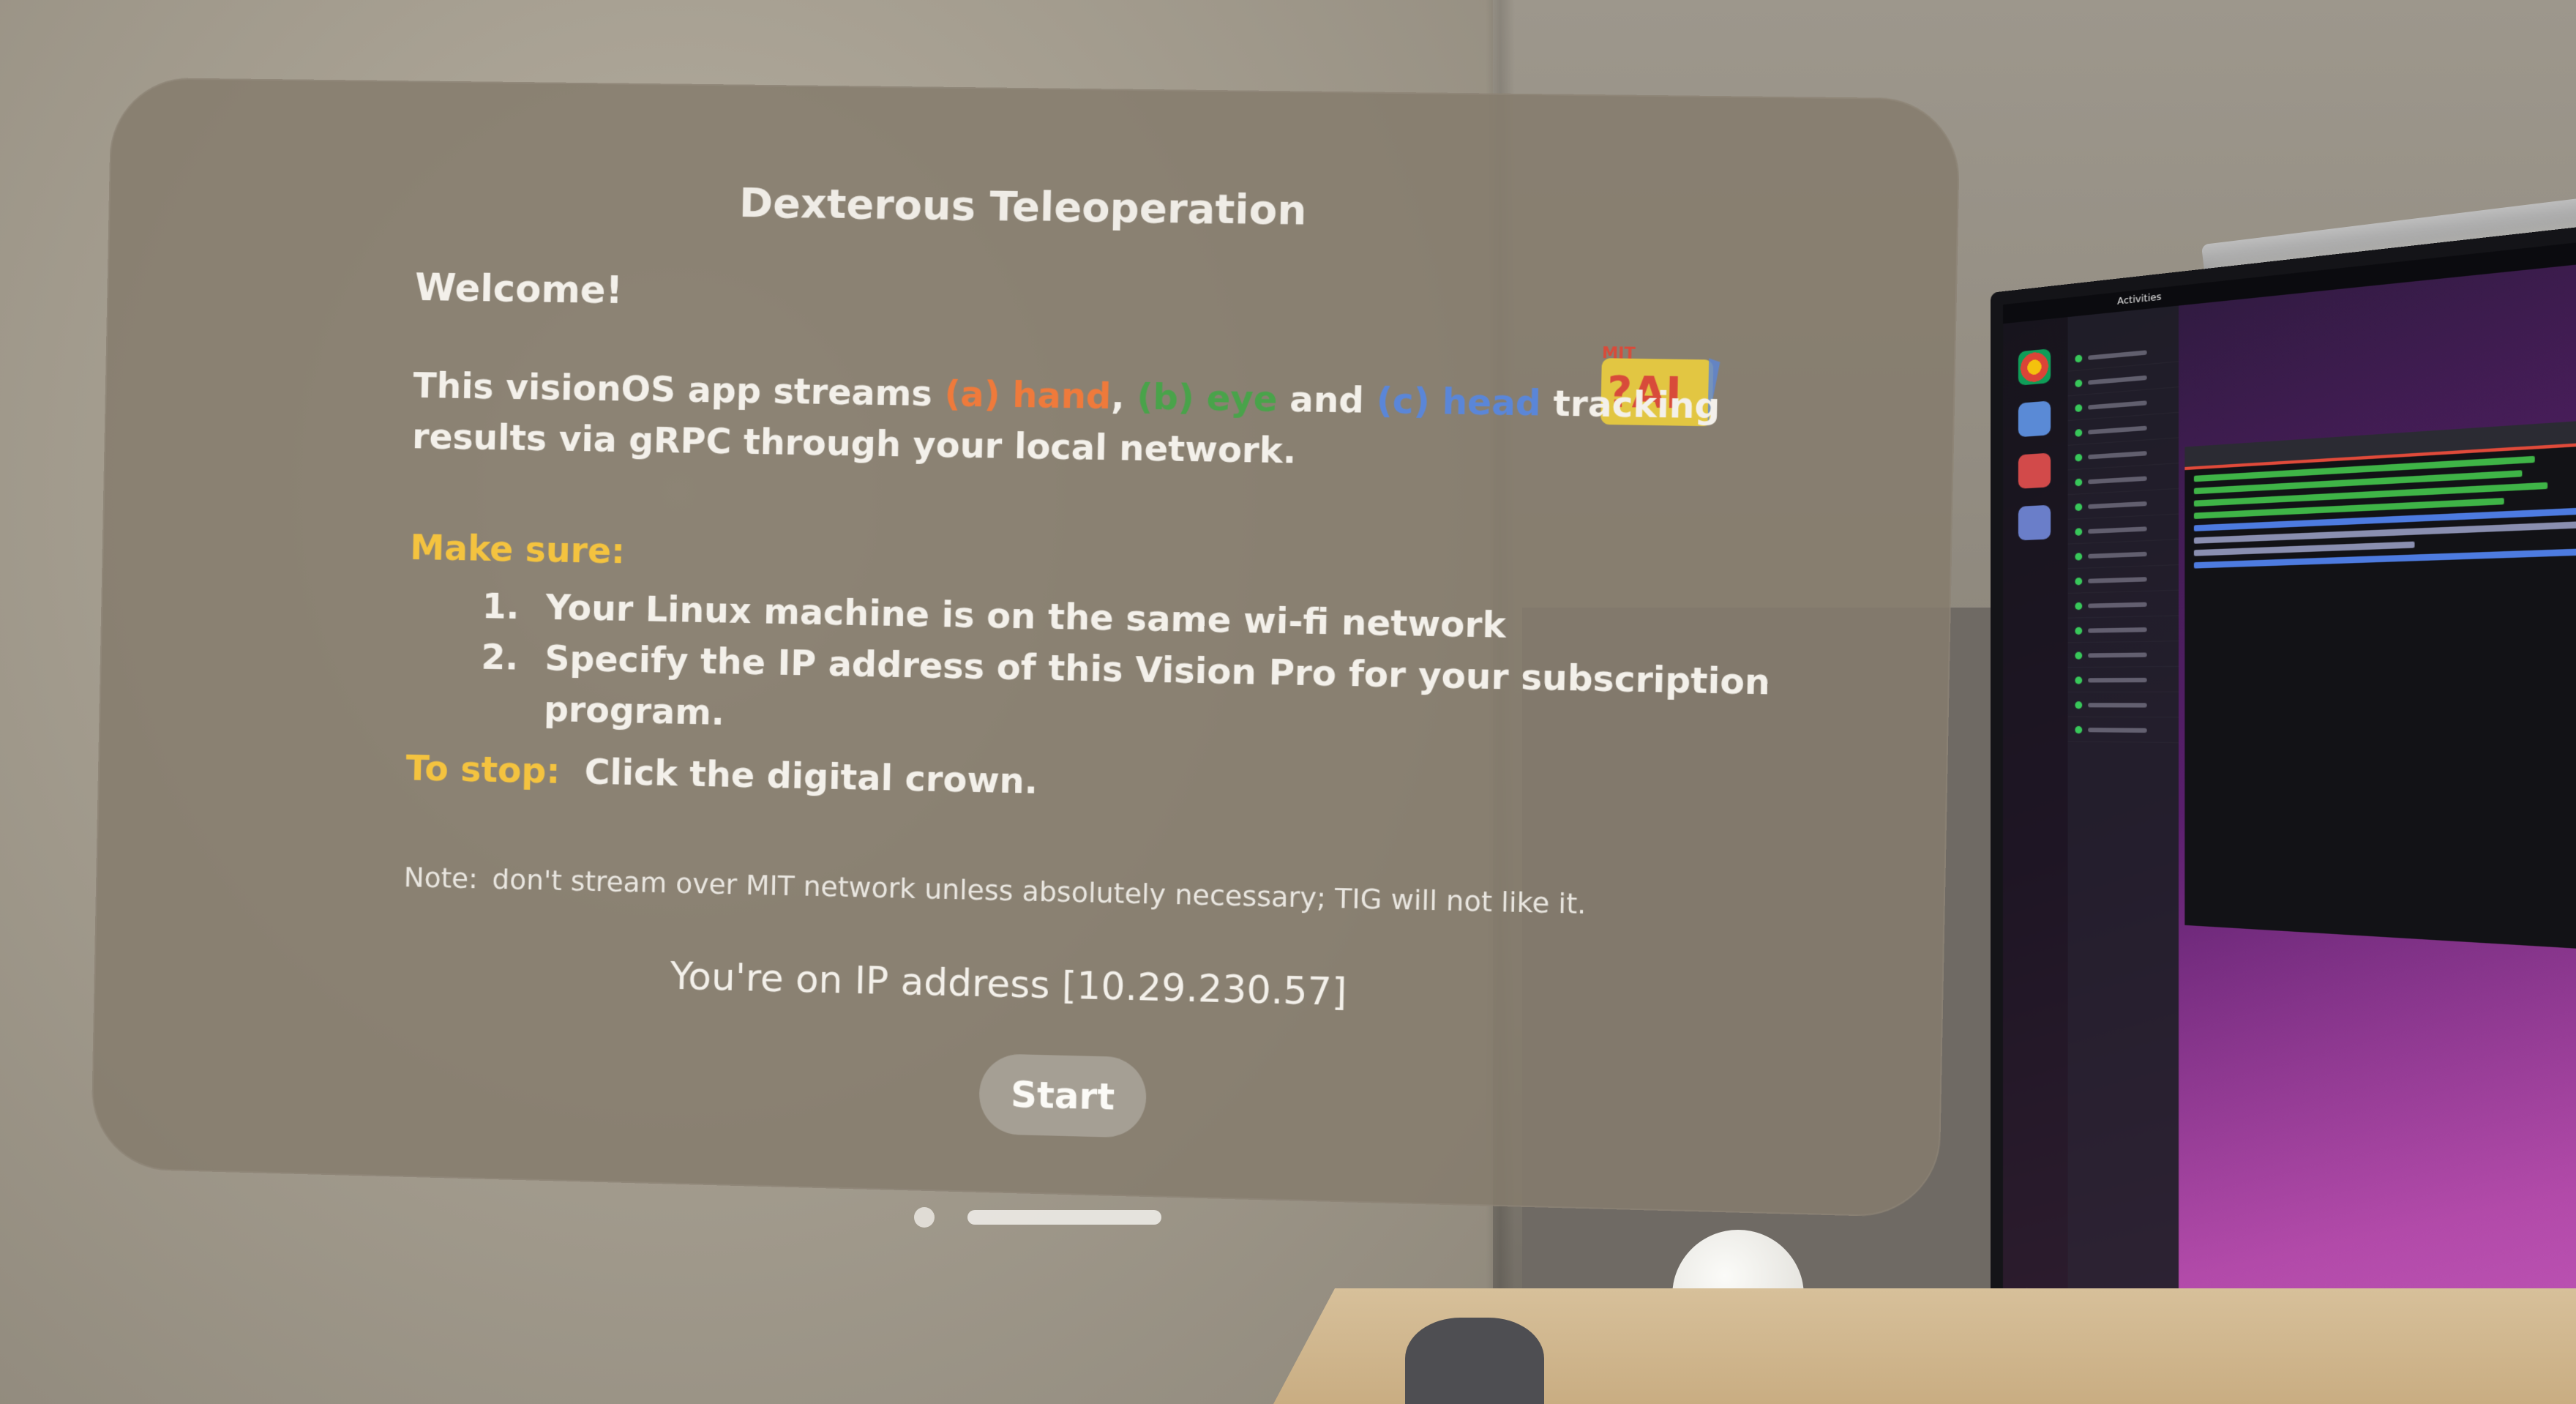  Describe the element at coordinates (1033, 207) in the screenshot. I see `window-title: Dexterous Teleoperation` at that location.